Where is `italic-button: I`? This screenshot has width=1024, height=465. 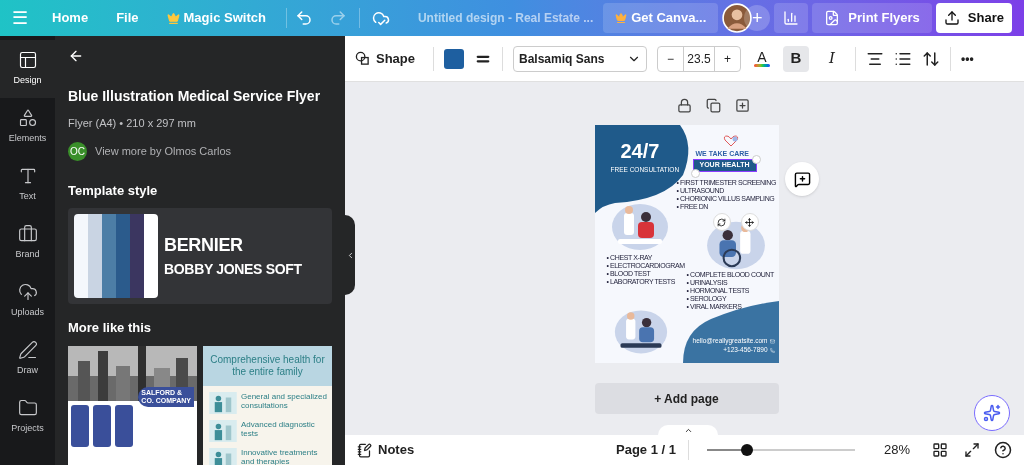
italic-button: I is located at coordinates (832, 58).